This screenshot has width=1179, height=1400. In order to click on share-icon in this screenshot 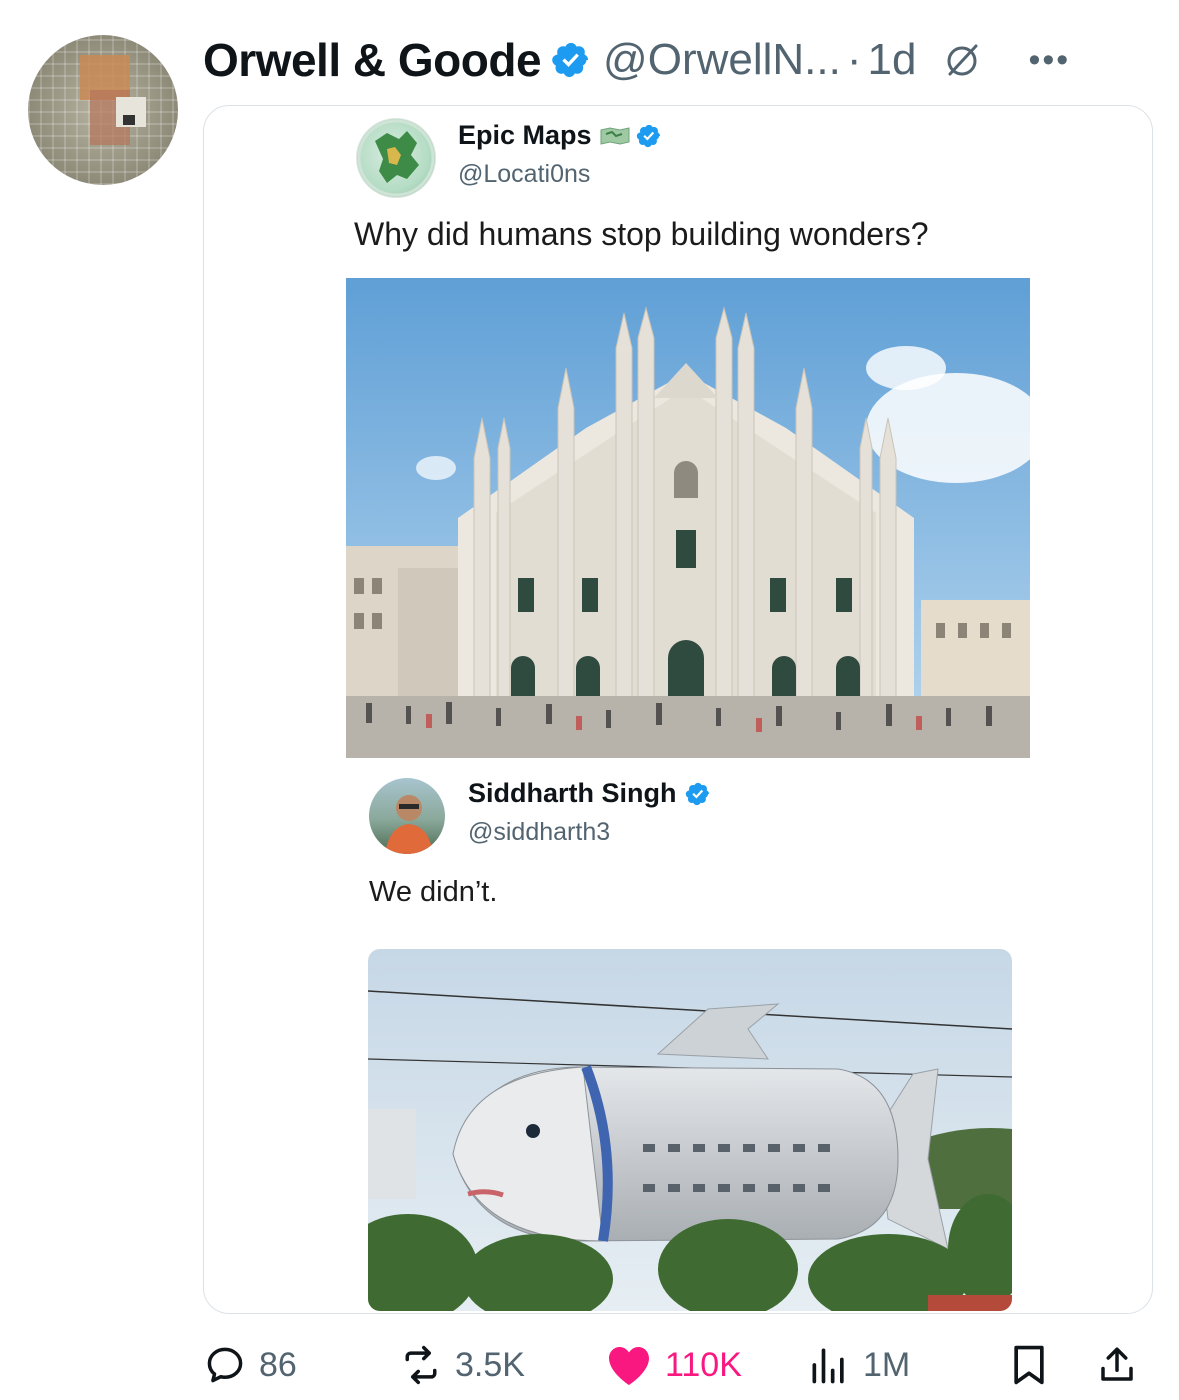, I will do `click(1117, 1364)`.